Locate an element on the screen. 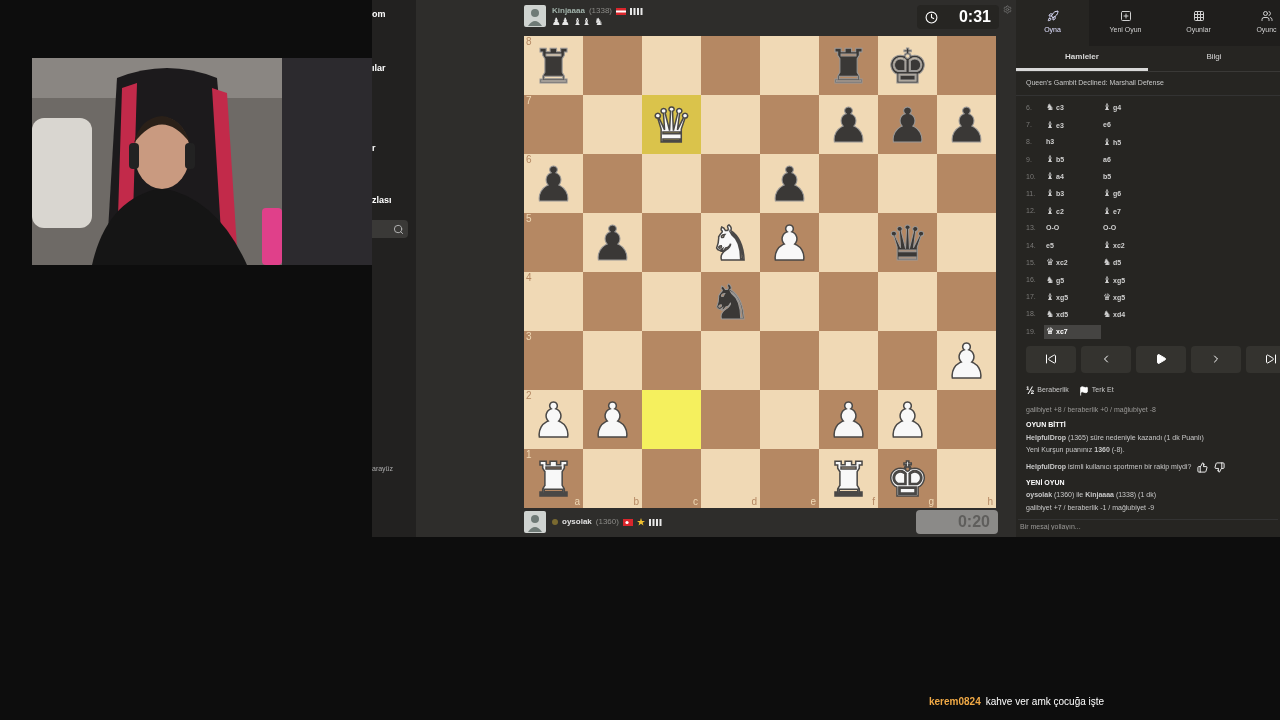 Image resolution: width=1280 pixels, height=720 pixels. next-button is located at coordinates (1216, 359).